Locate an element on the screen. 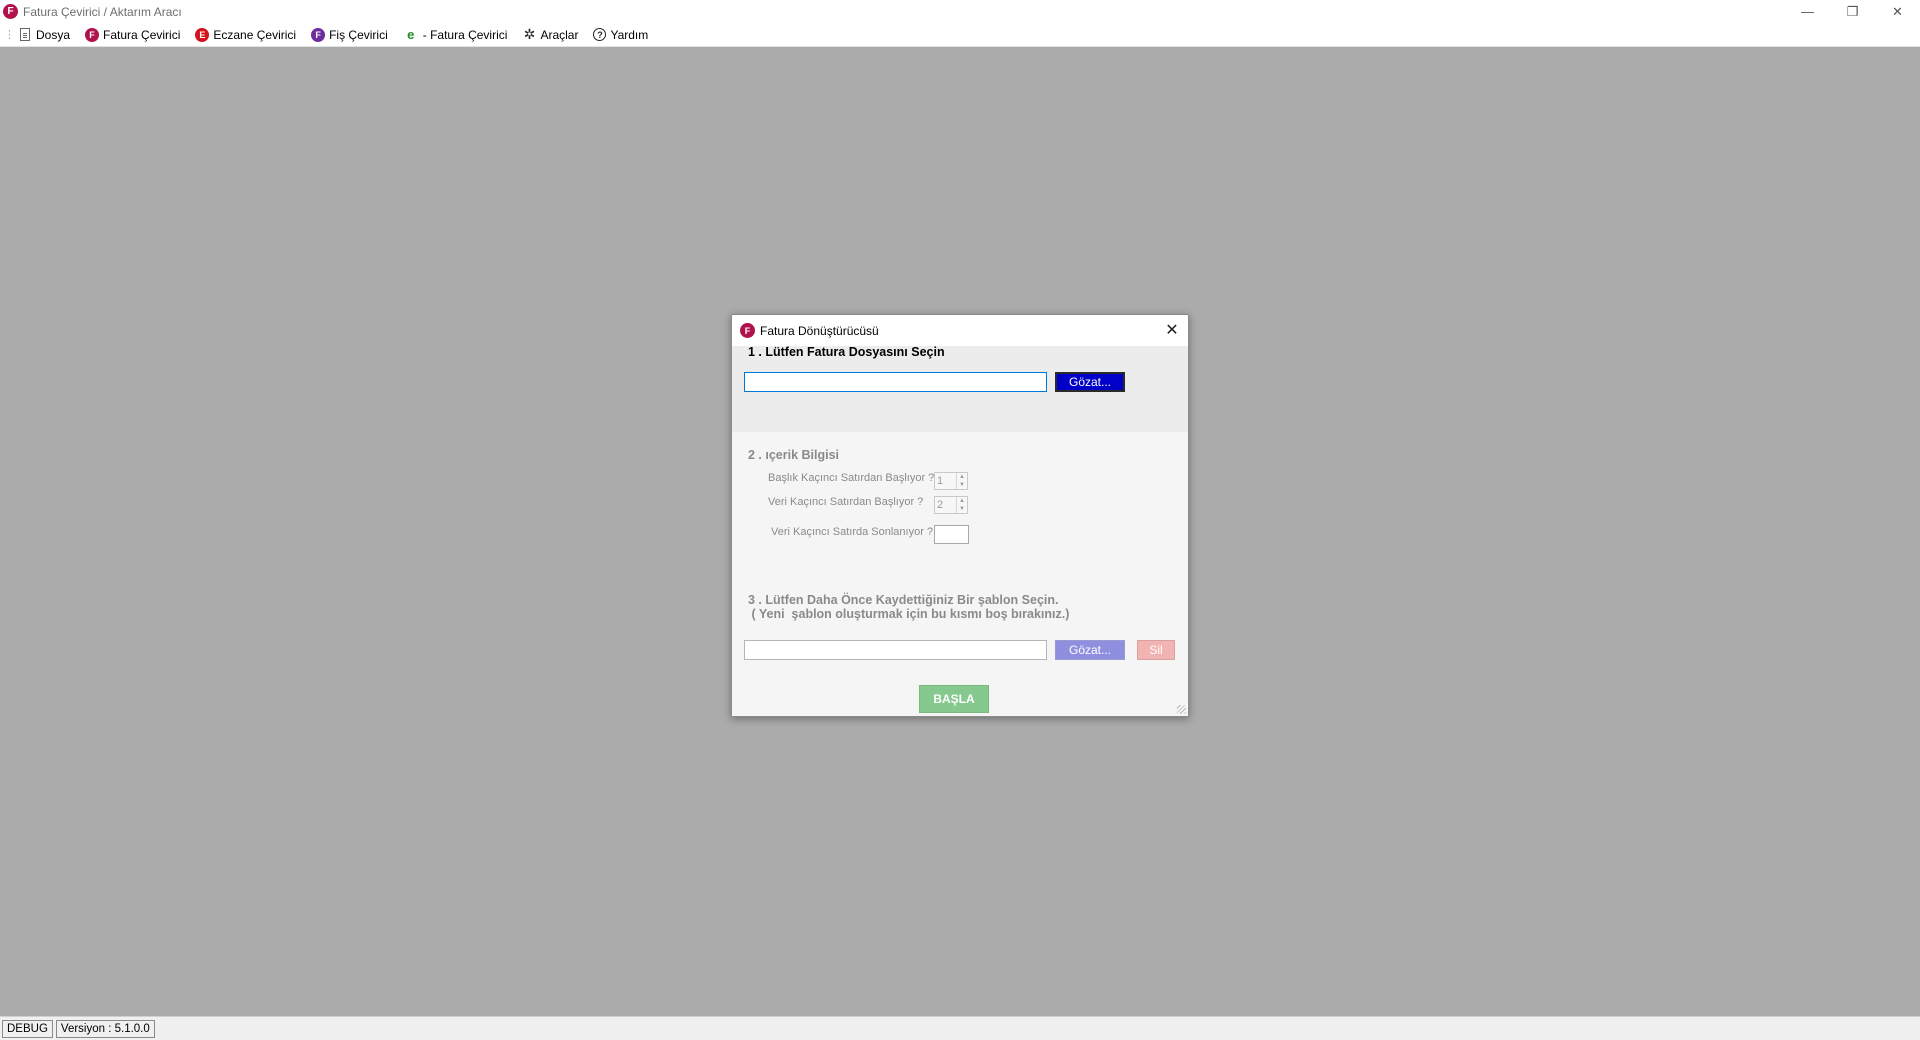 This screenshot has width=1920, height=1040. start-button: BAŞLA is located at coordinates (954, 699).